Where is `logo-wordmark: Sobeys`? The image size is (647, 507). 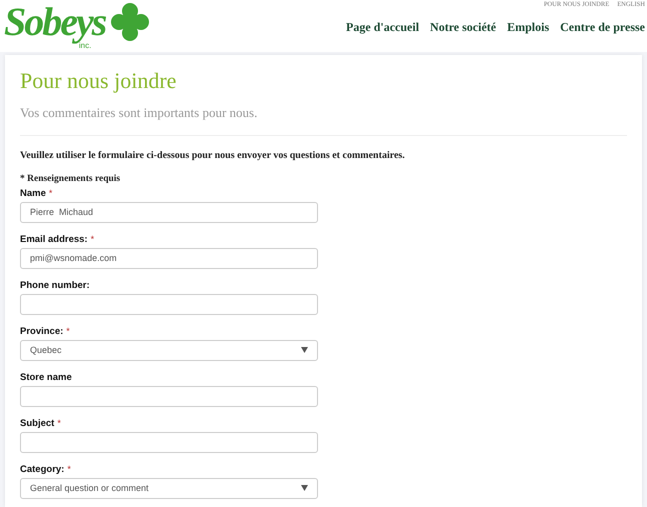 logo-wordmark: Sobeys is located at coordinates (55, 22).